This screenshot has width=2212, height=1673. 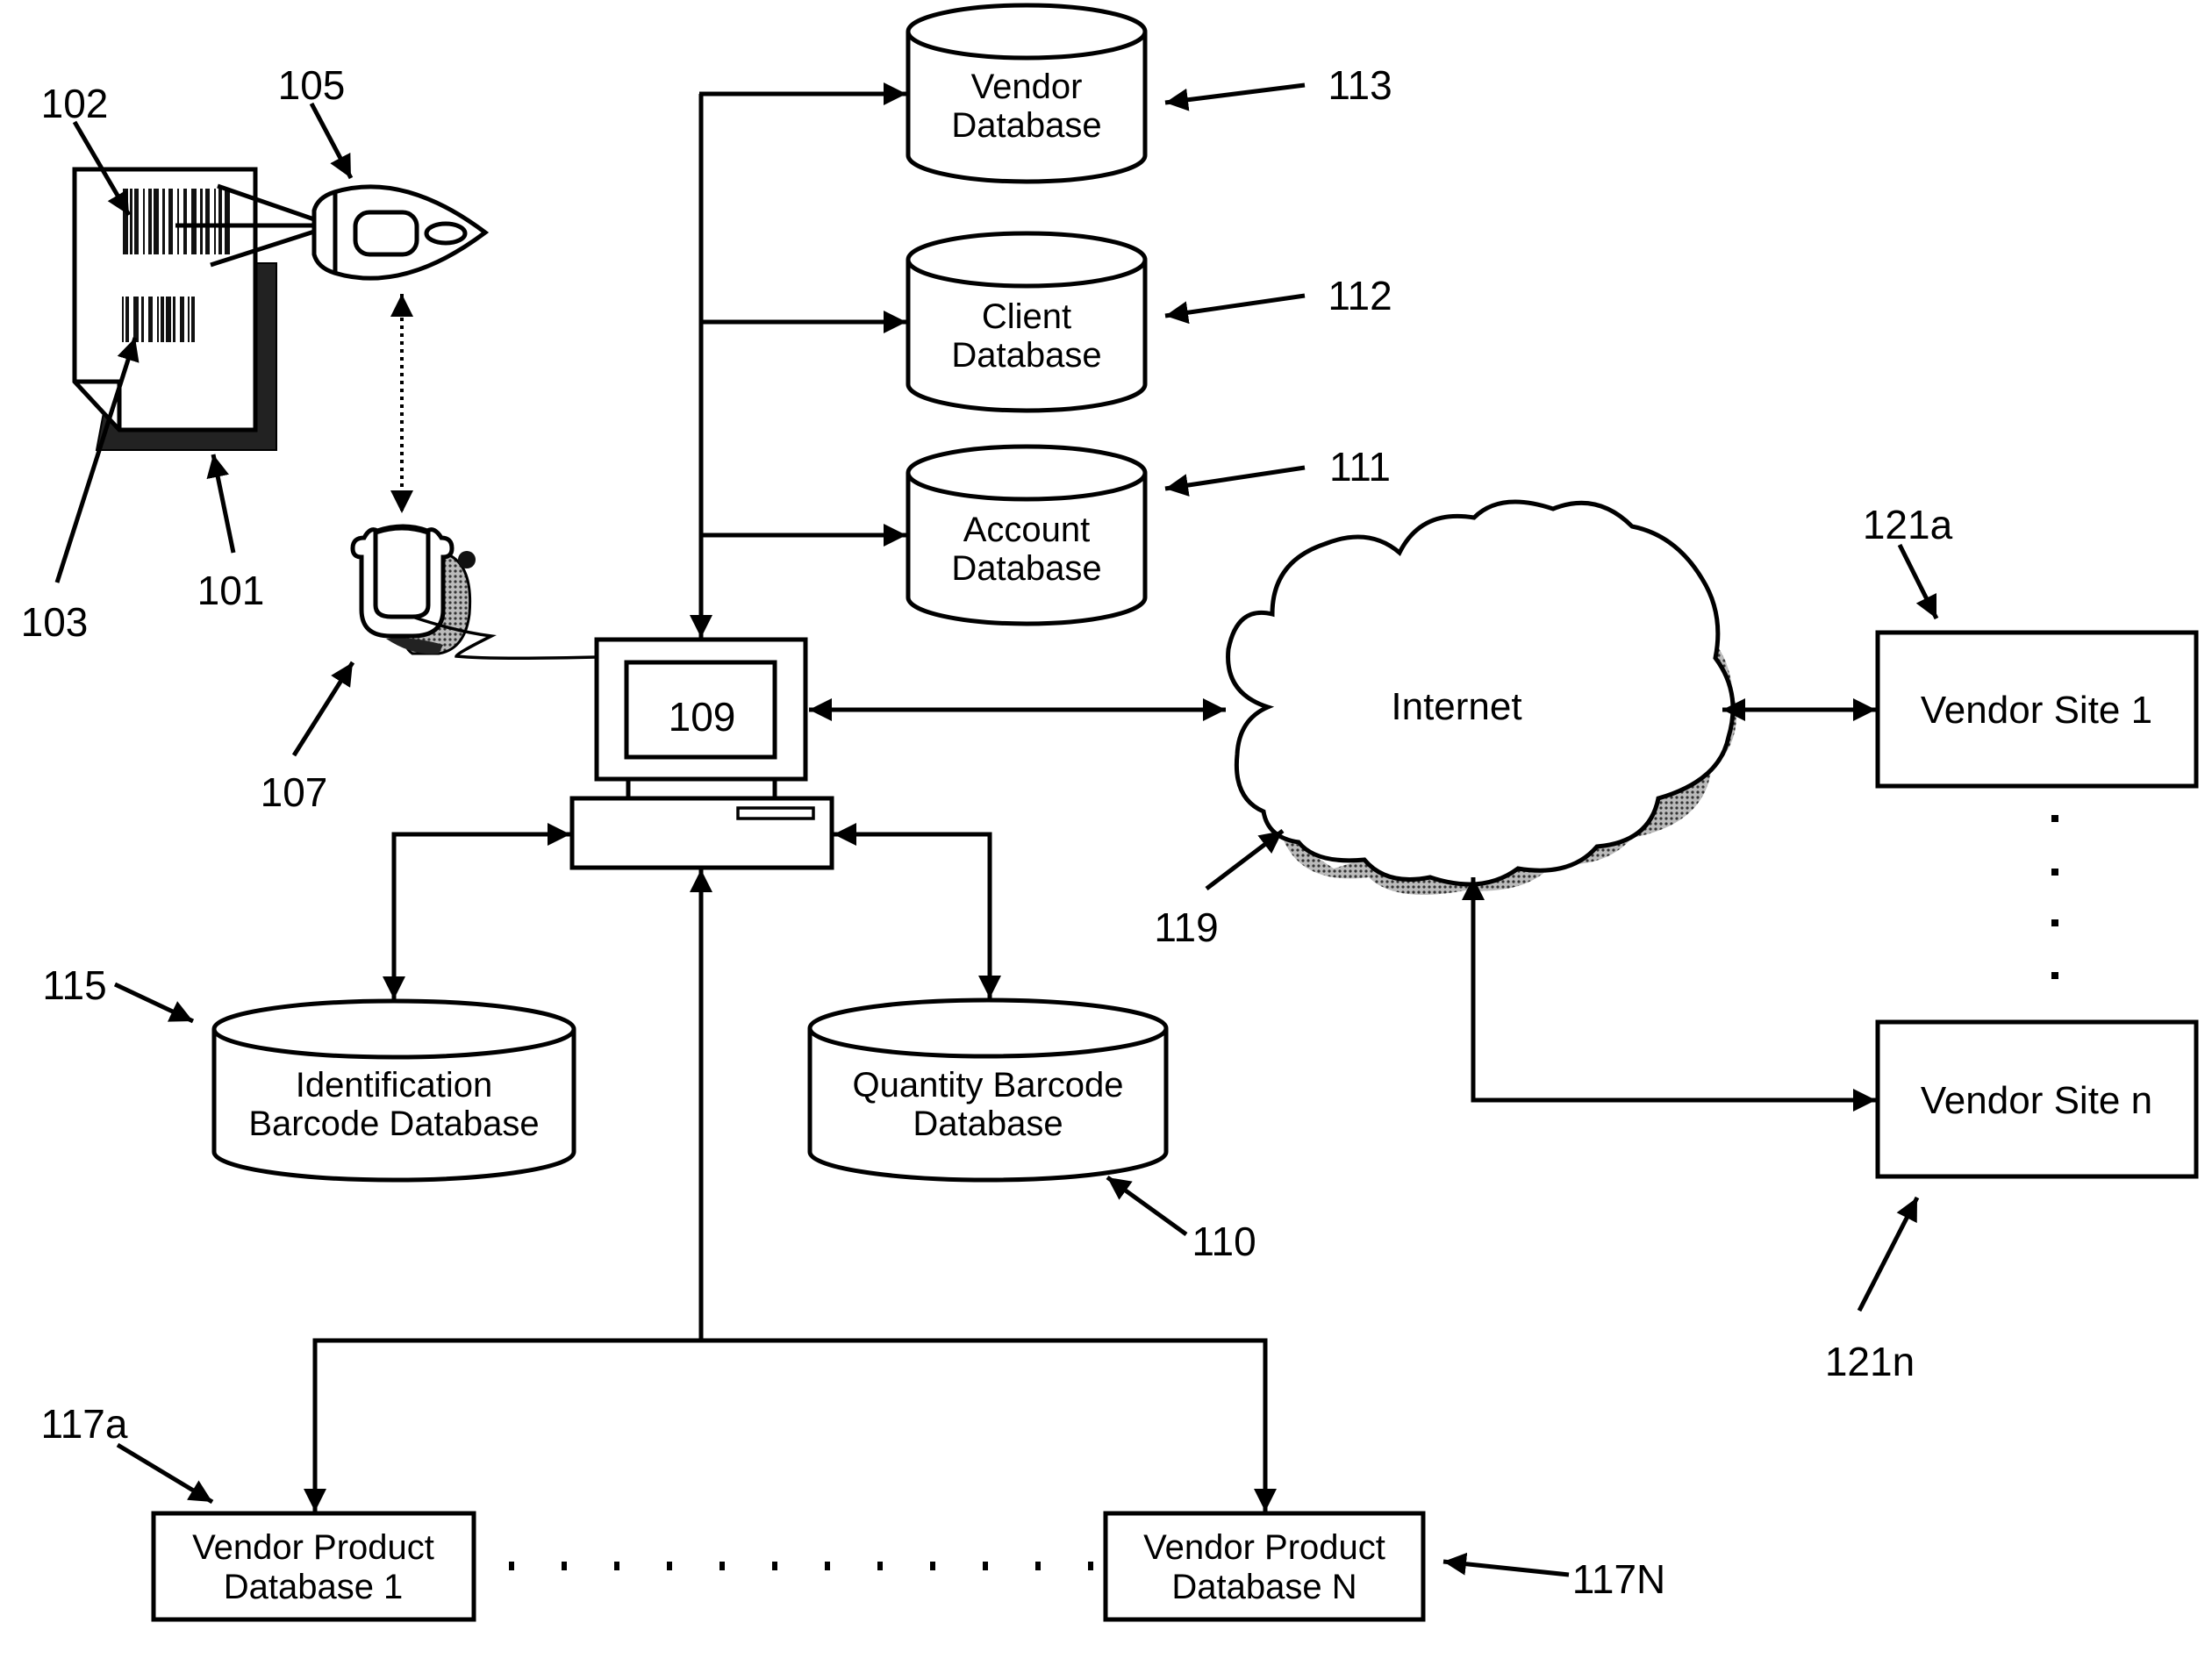 What do you see at coordinates (917, 910) in the screenshot?
I see `link-qty-db` at bounding box center [917, 910].